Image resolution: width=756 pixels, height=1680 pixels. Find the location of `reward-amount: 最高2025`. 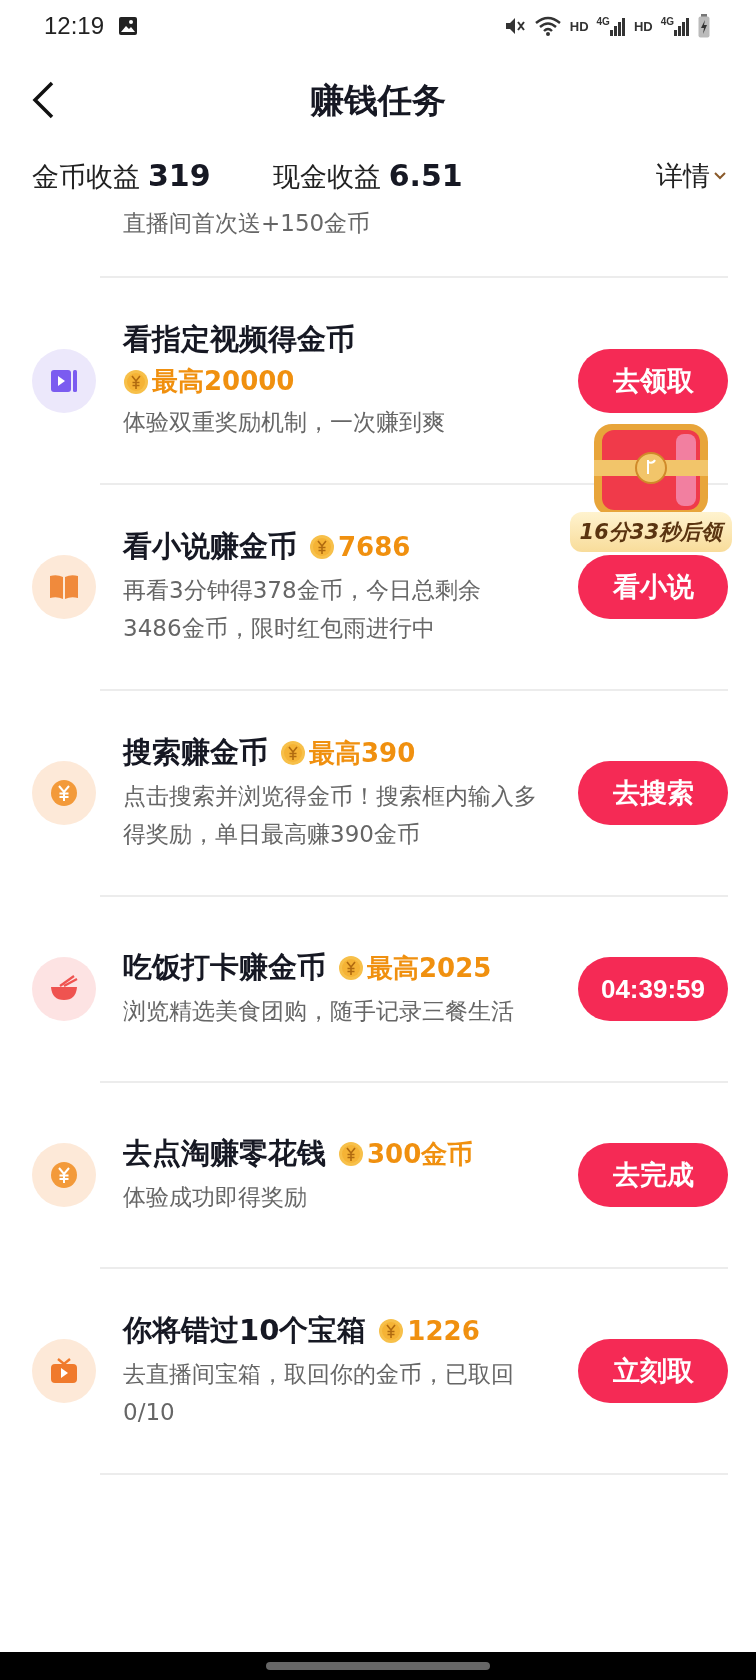

reward-amount: 最高2025 is located at coordinates (429, 968).